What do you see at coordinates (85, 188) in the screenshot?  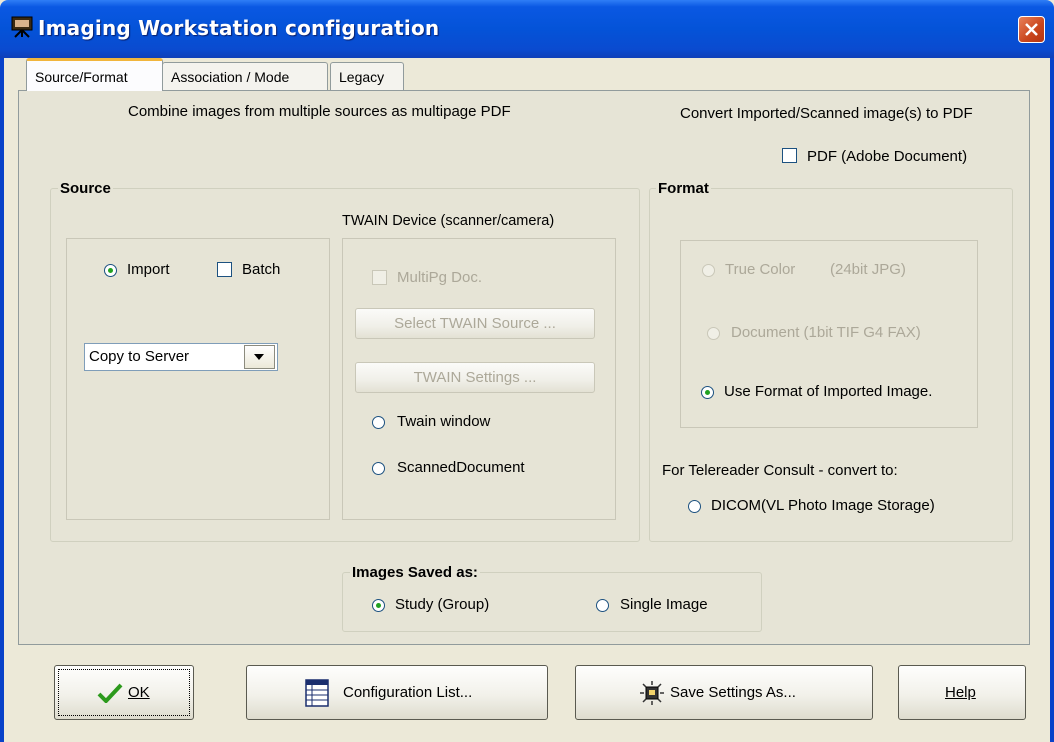 I see `source-title: Source` at bounding box center [85, 188].